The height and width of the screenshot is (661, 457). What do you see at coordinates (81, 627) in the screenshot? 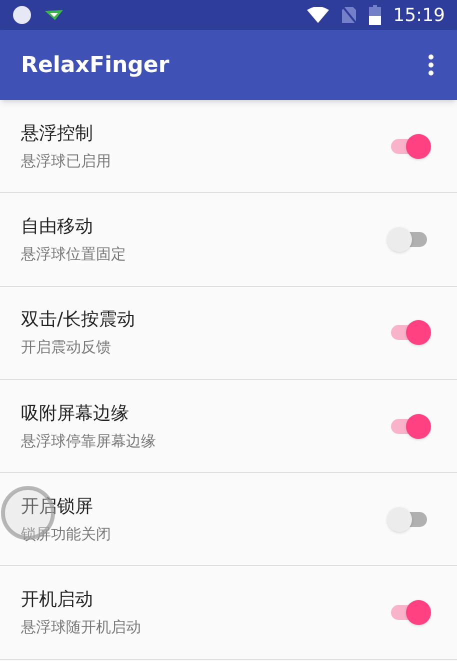
I see `setting-summary: 悬浮球随开机启动` at bounding box center [81, 627].